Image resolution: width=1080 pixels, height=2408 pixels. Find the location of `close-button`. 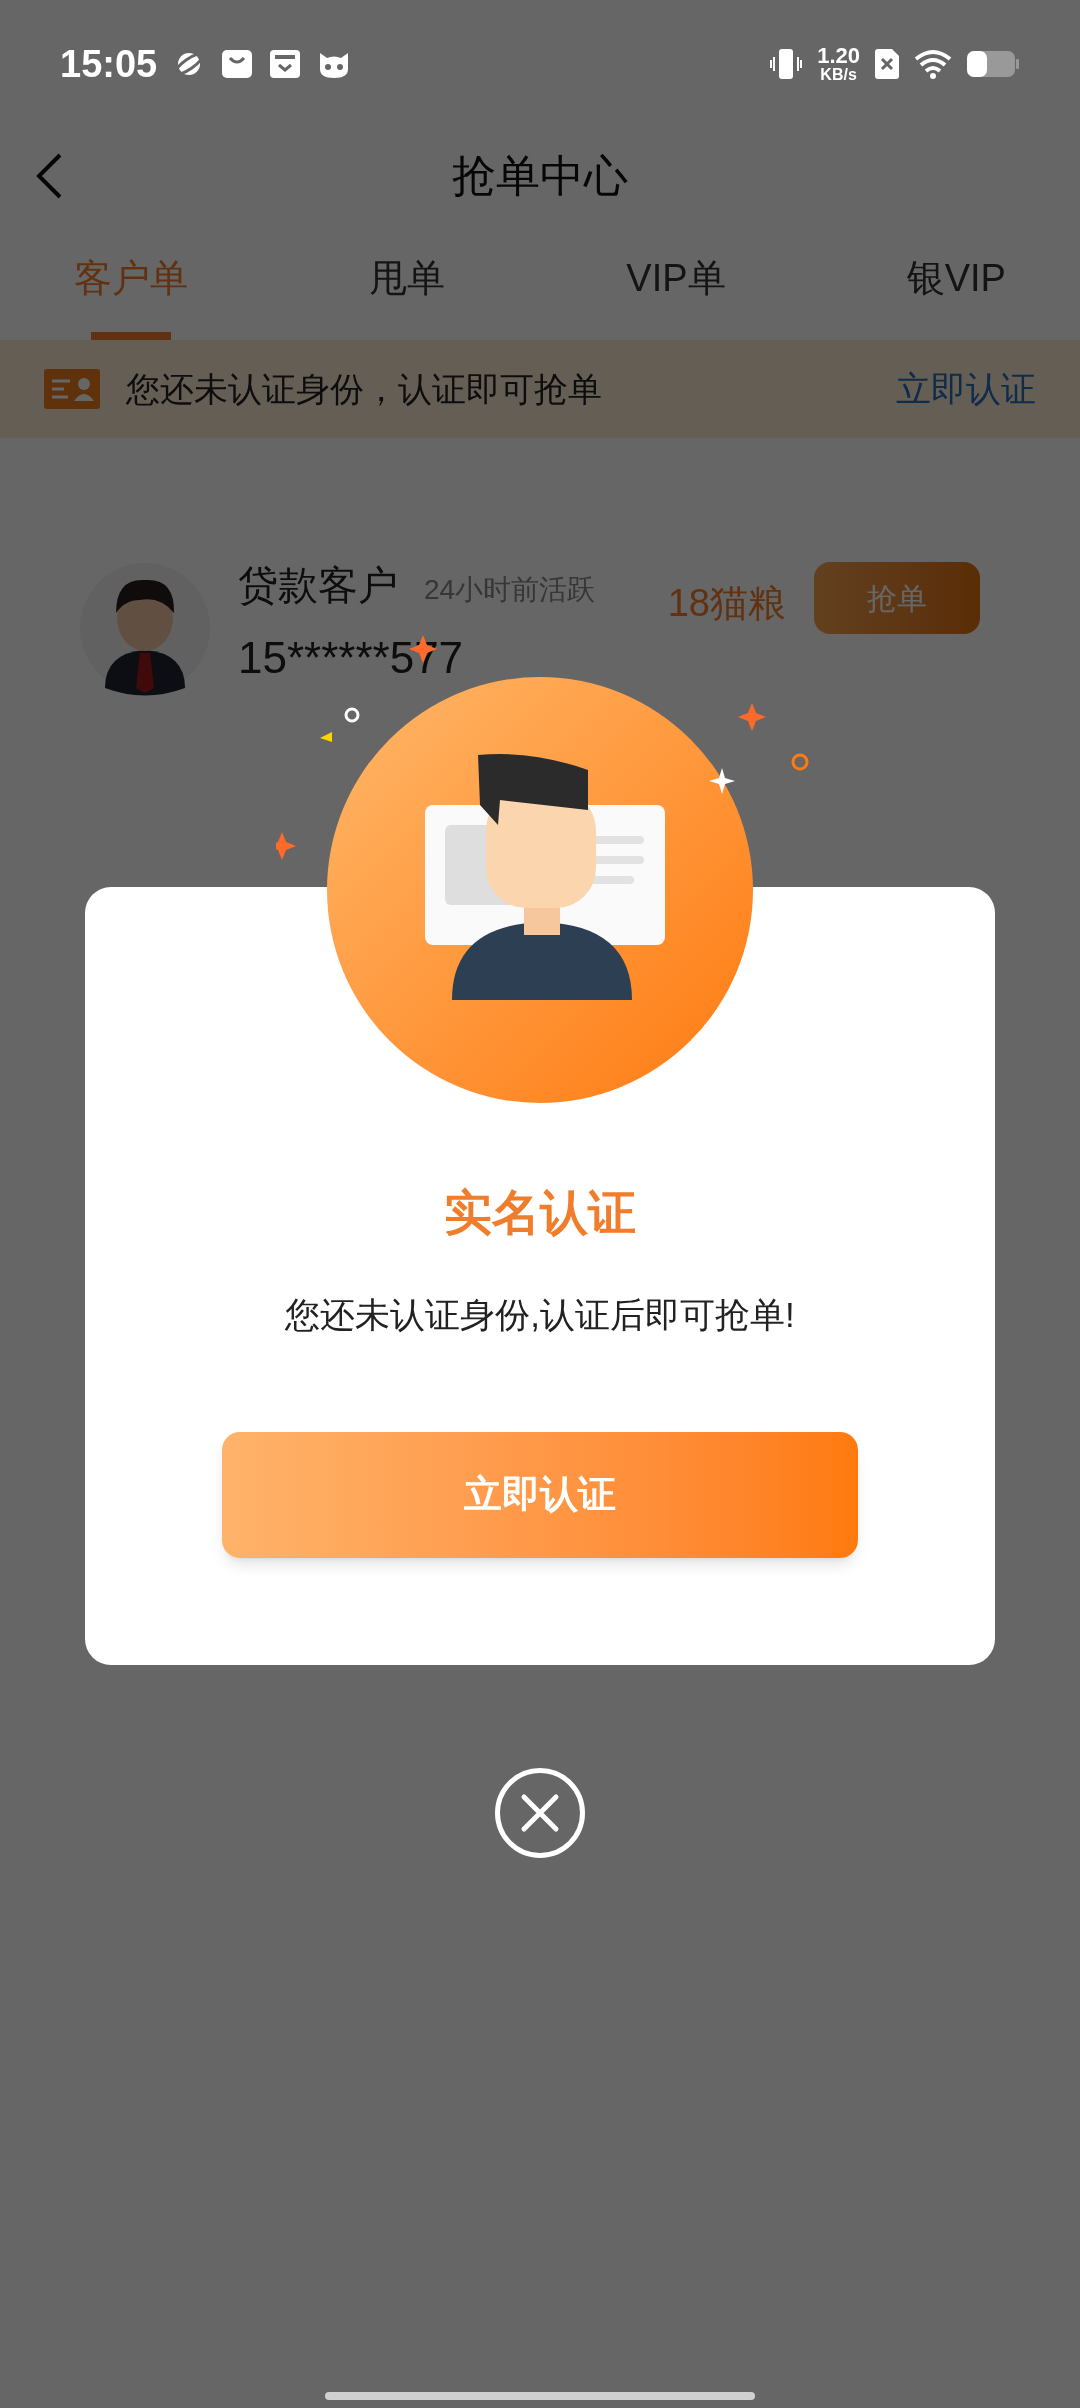

close-button is located at coordinates (540, 1813).